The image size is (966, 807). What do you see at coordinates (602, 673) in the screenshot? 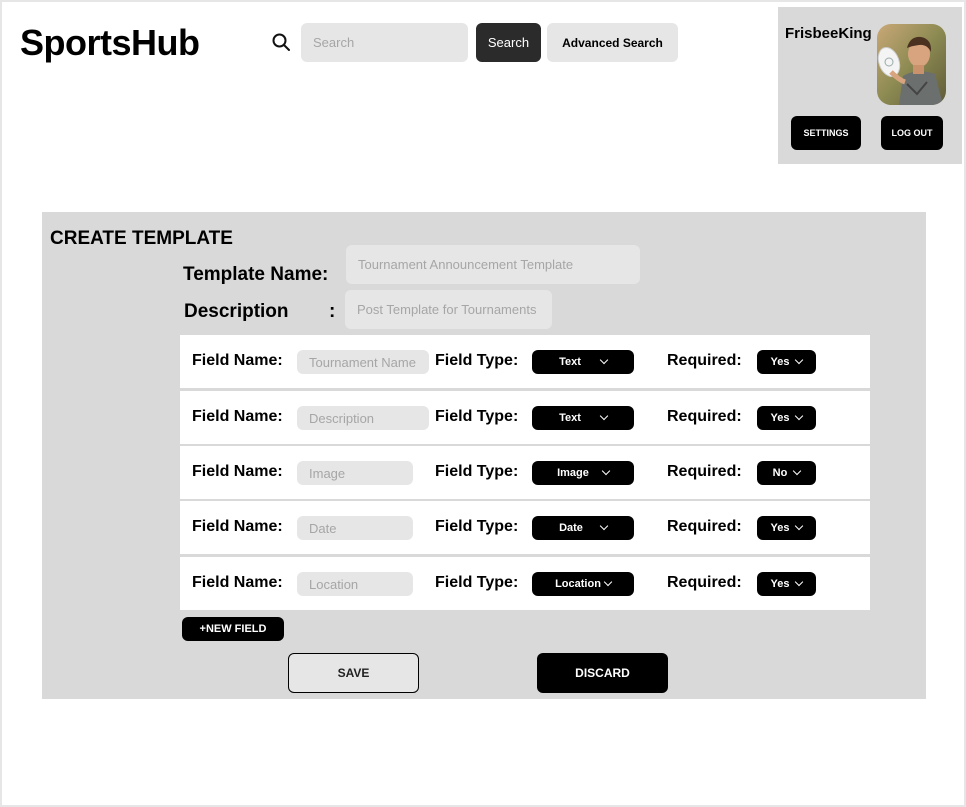
I see `discard-button: DISCARD` at bounding box center [602, 673].